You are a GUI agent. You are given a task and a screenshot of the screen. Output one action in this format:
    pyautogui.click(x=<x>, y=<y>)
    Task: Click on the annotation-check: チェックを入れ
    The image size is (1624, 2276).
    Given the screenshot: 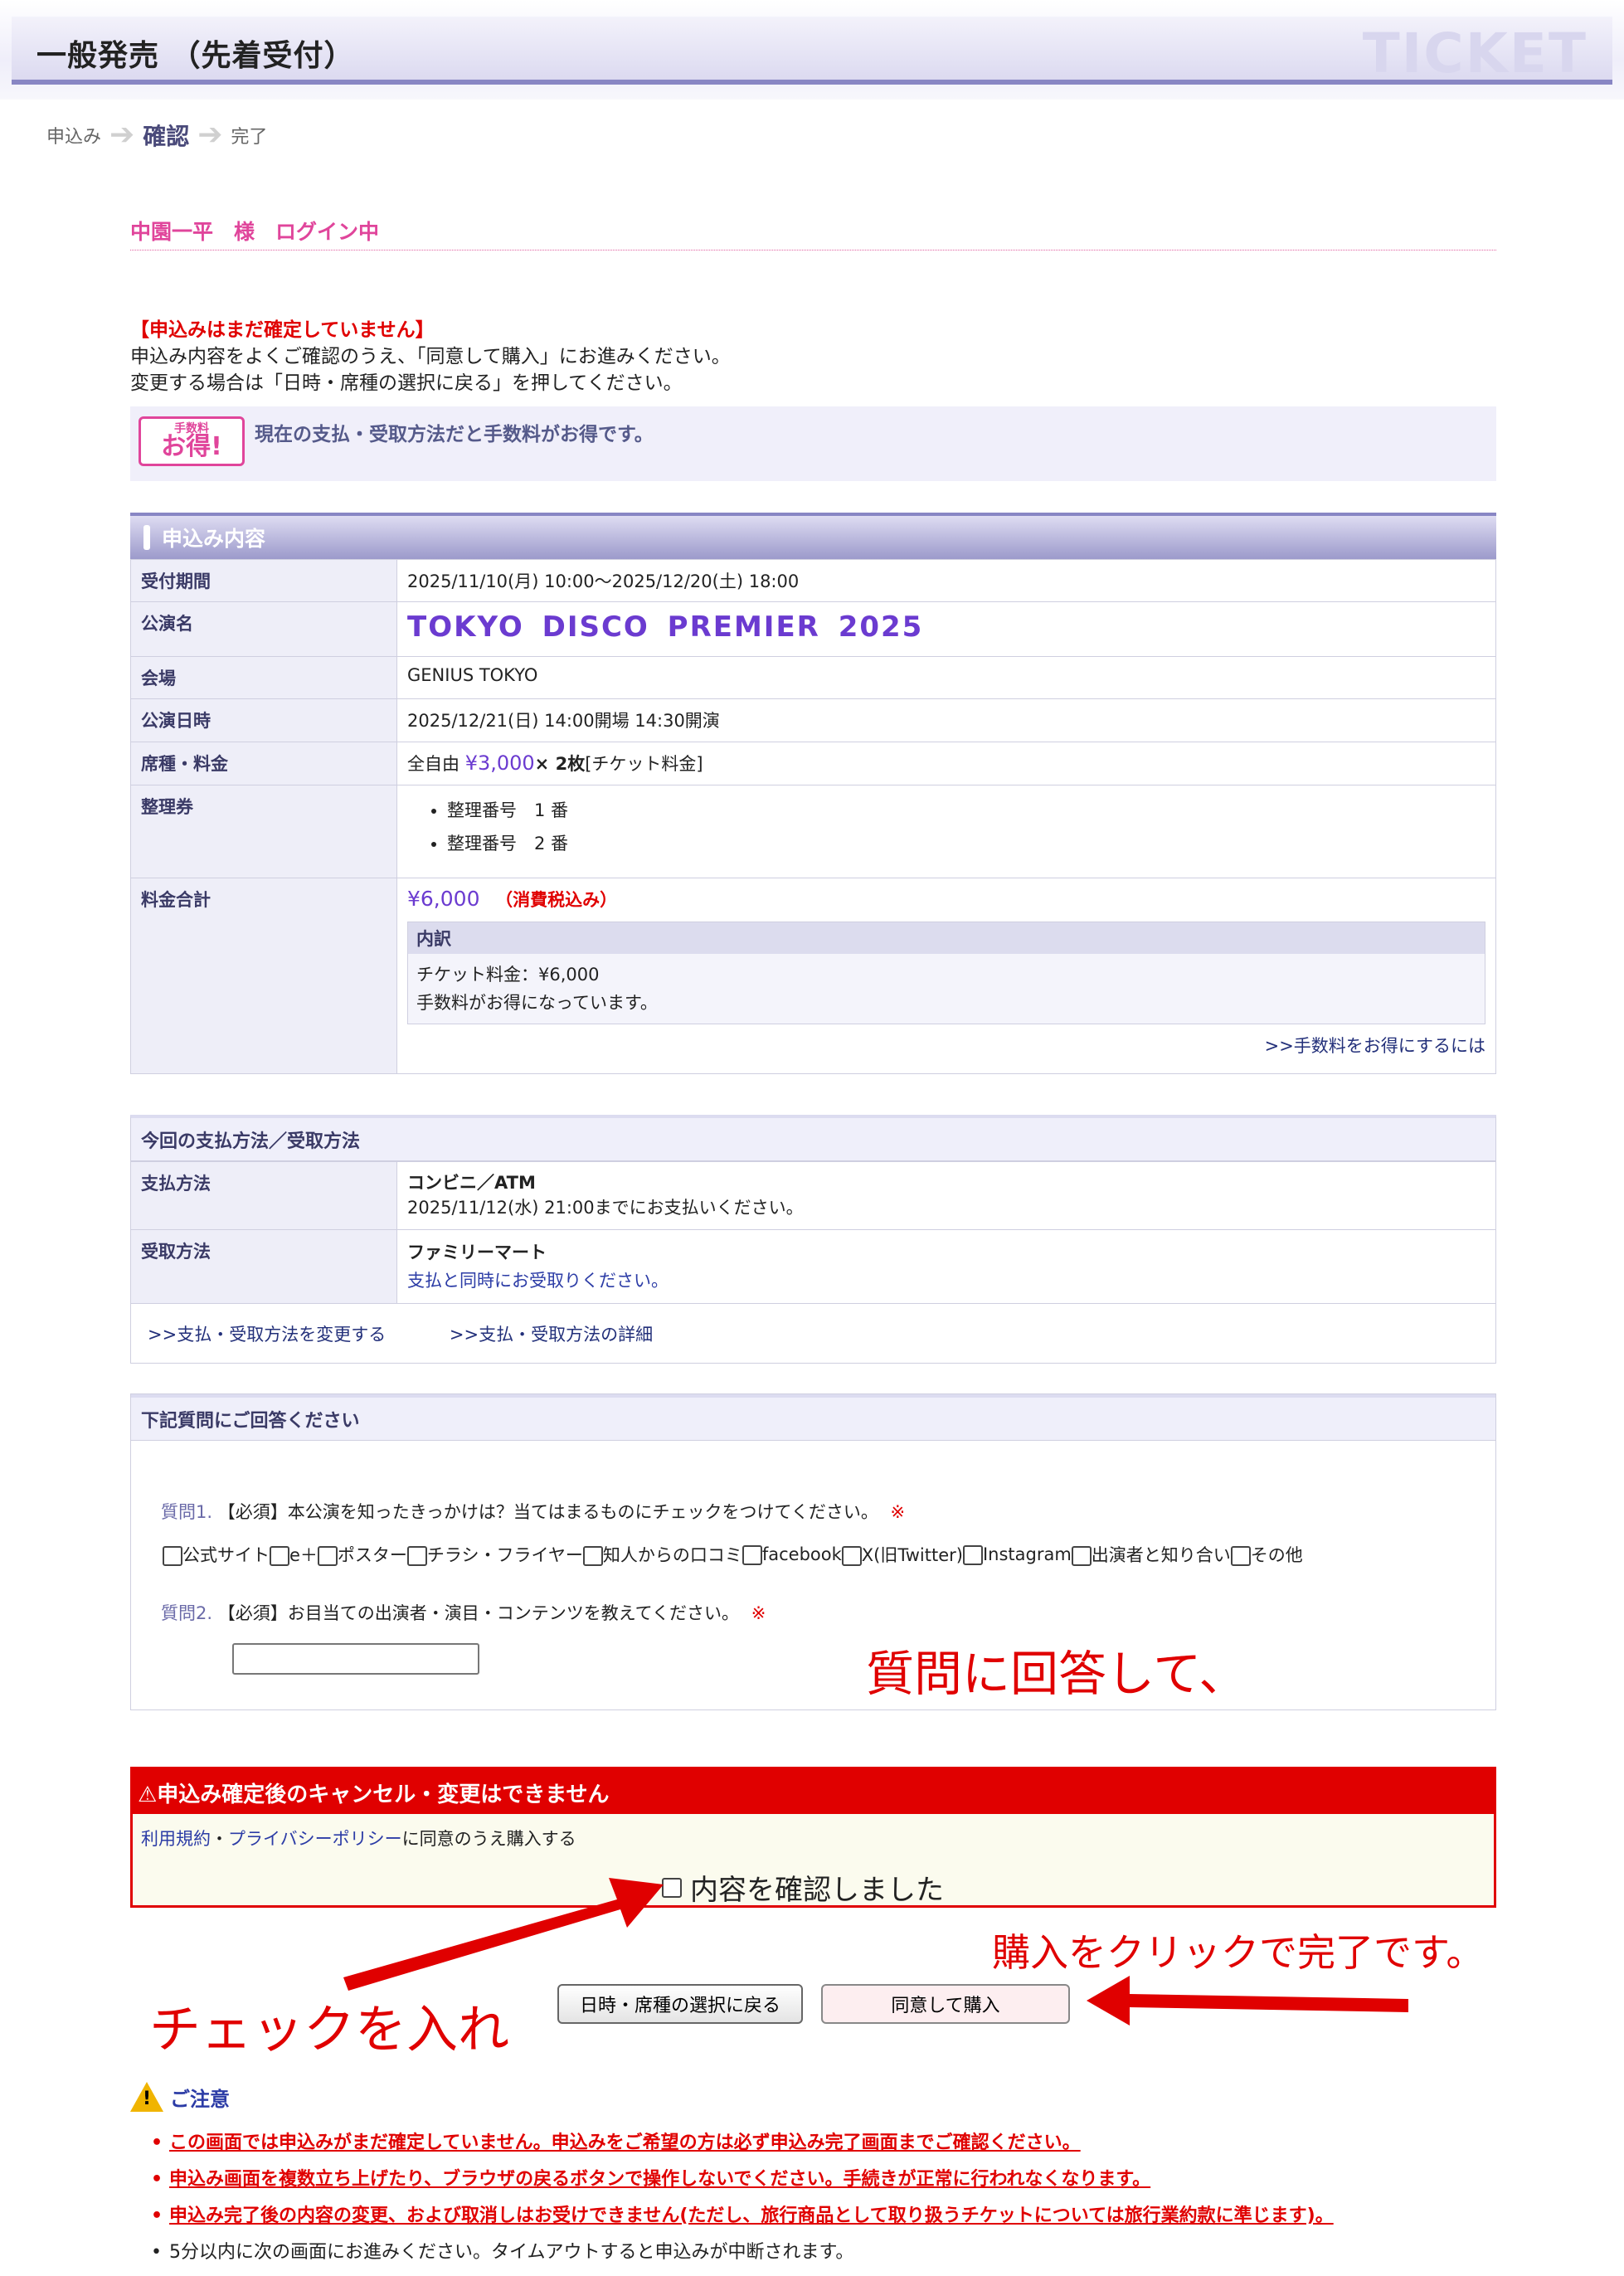 What is the action you would take?
    pyautogui.click(x=329, y=2029)
    